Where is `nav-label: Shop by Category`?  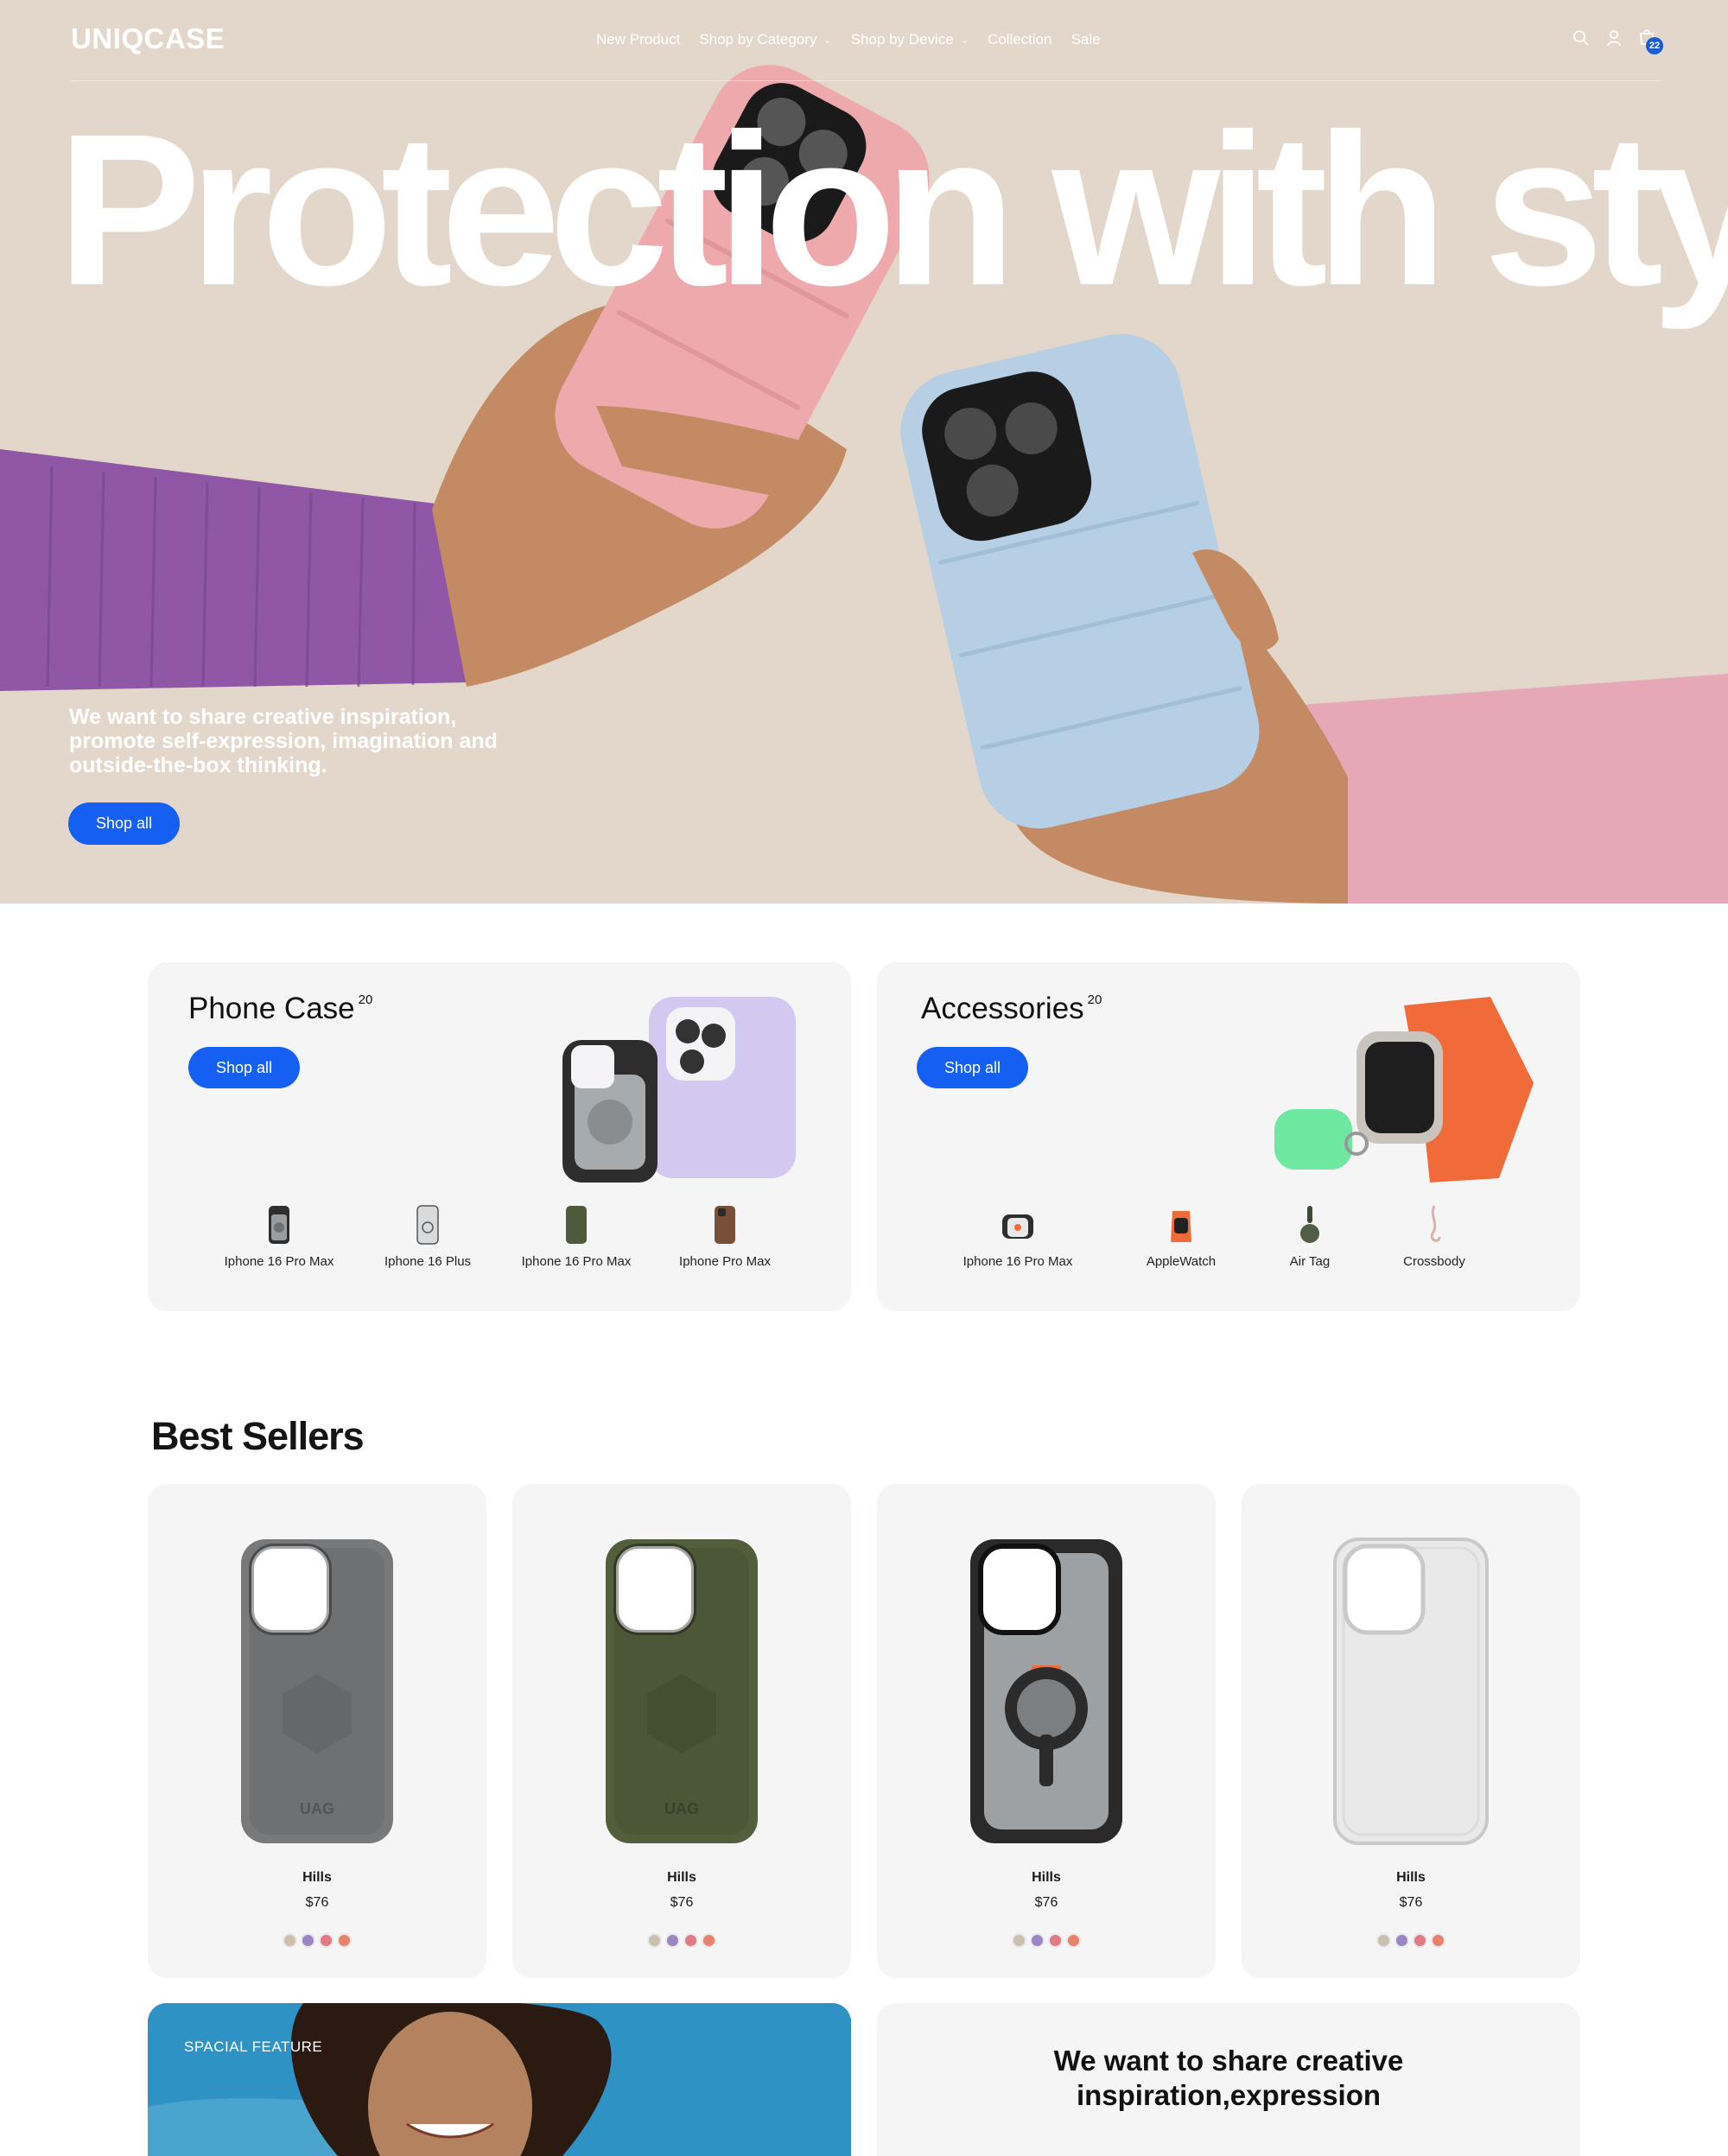
nav-label: Shop by Category is located at coordinates (758, 40).